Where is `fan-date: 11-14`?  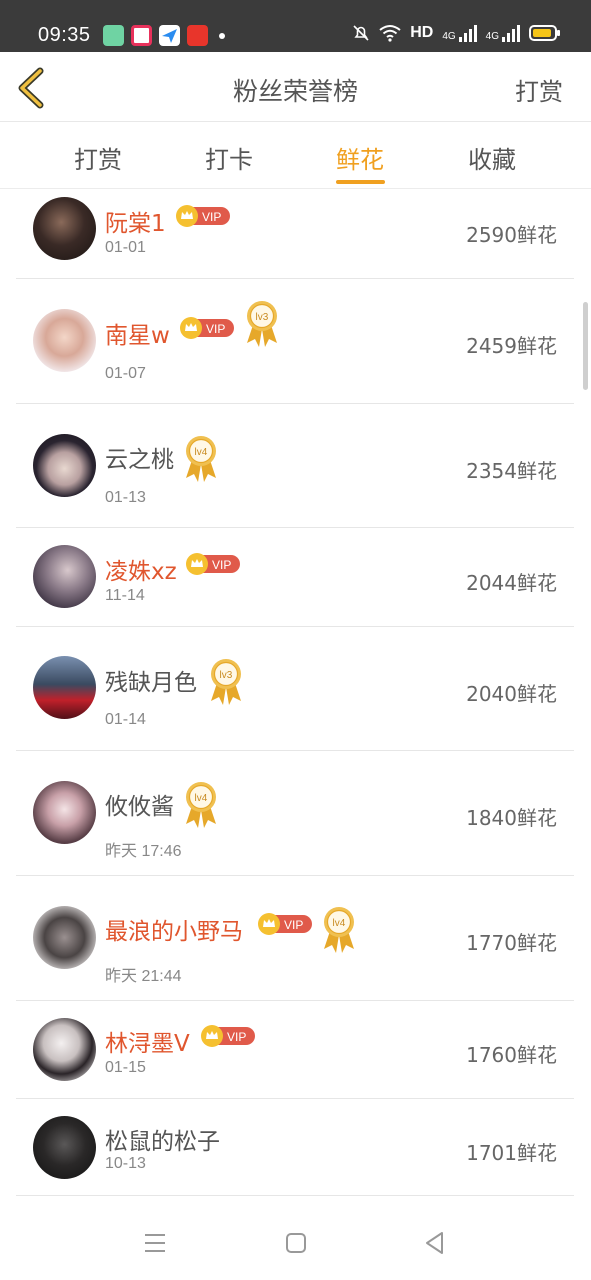
fan-date: 11-14 is located at coordinates (125, 595).